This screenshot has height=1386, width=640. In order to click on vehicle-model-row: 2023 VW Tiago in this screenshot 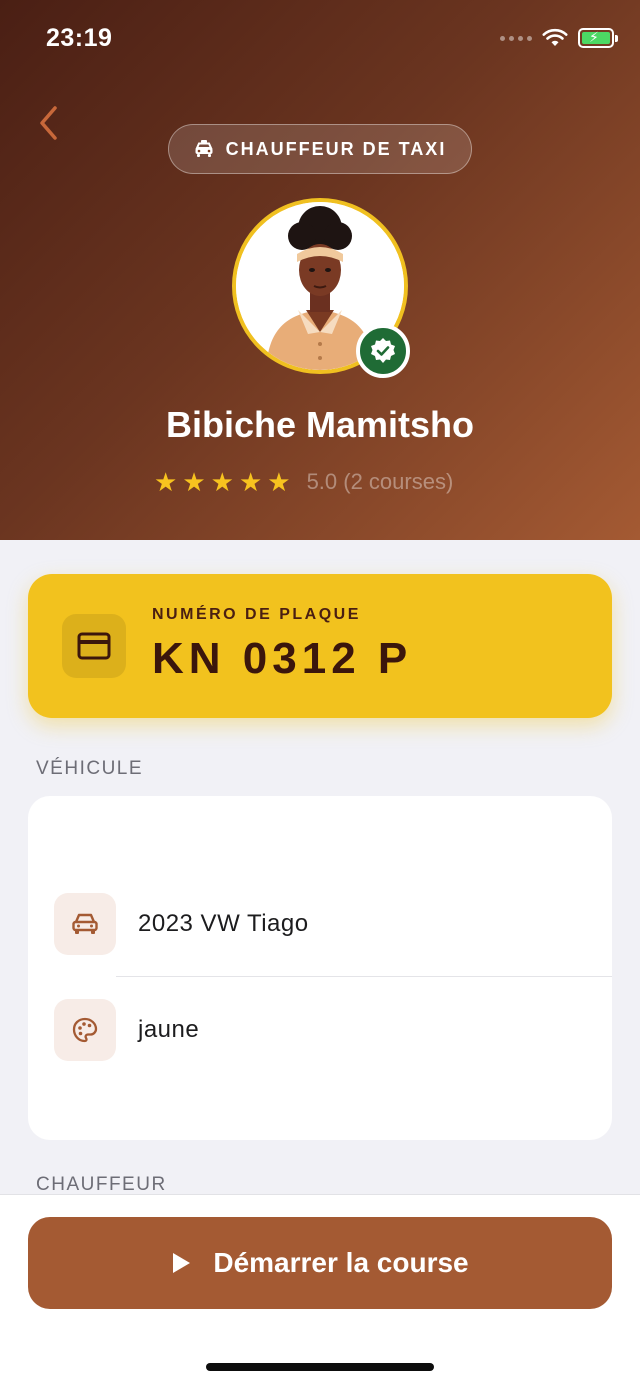, I will do `click(320, 924)`.